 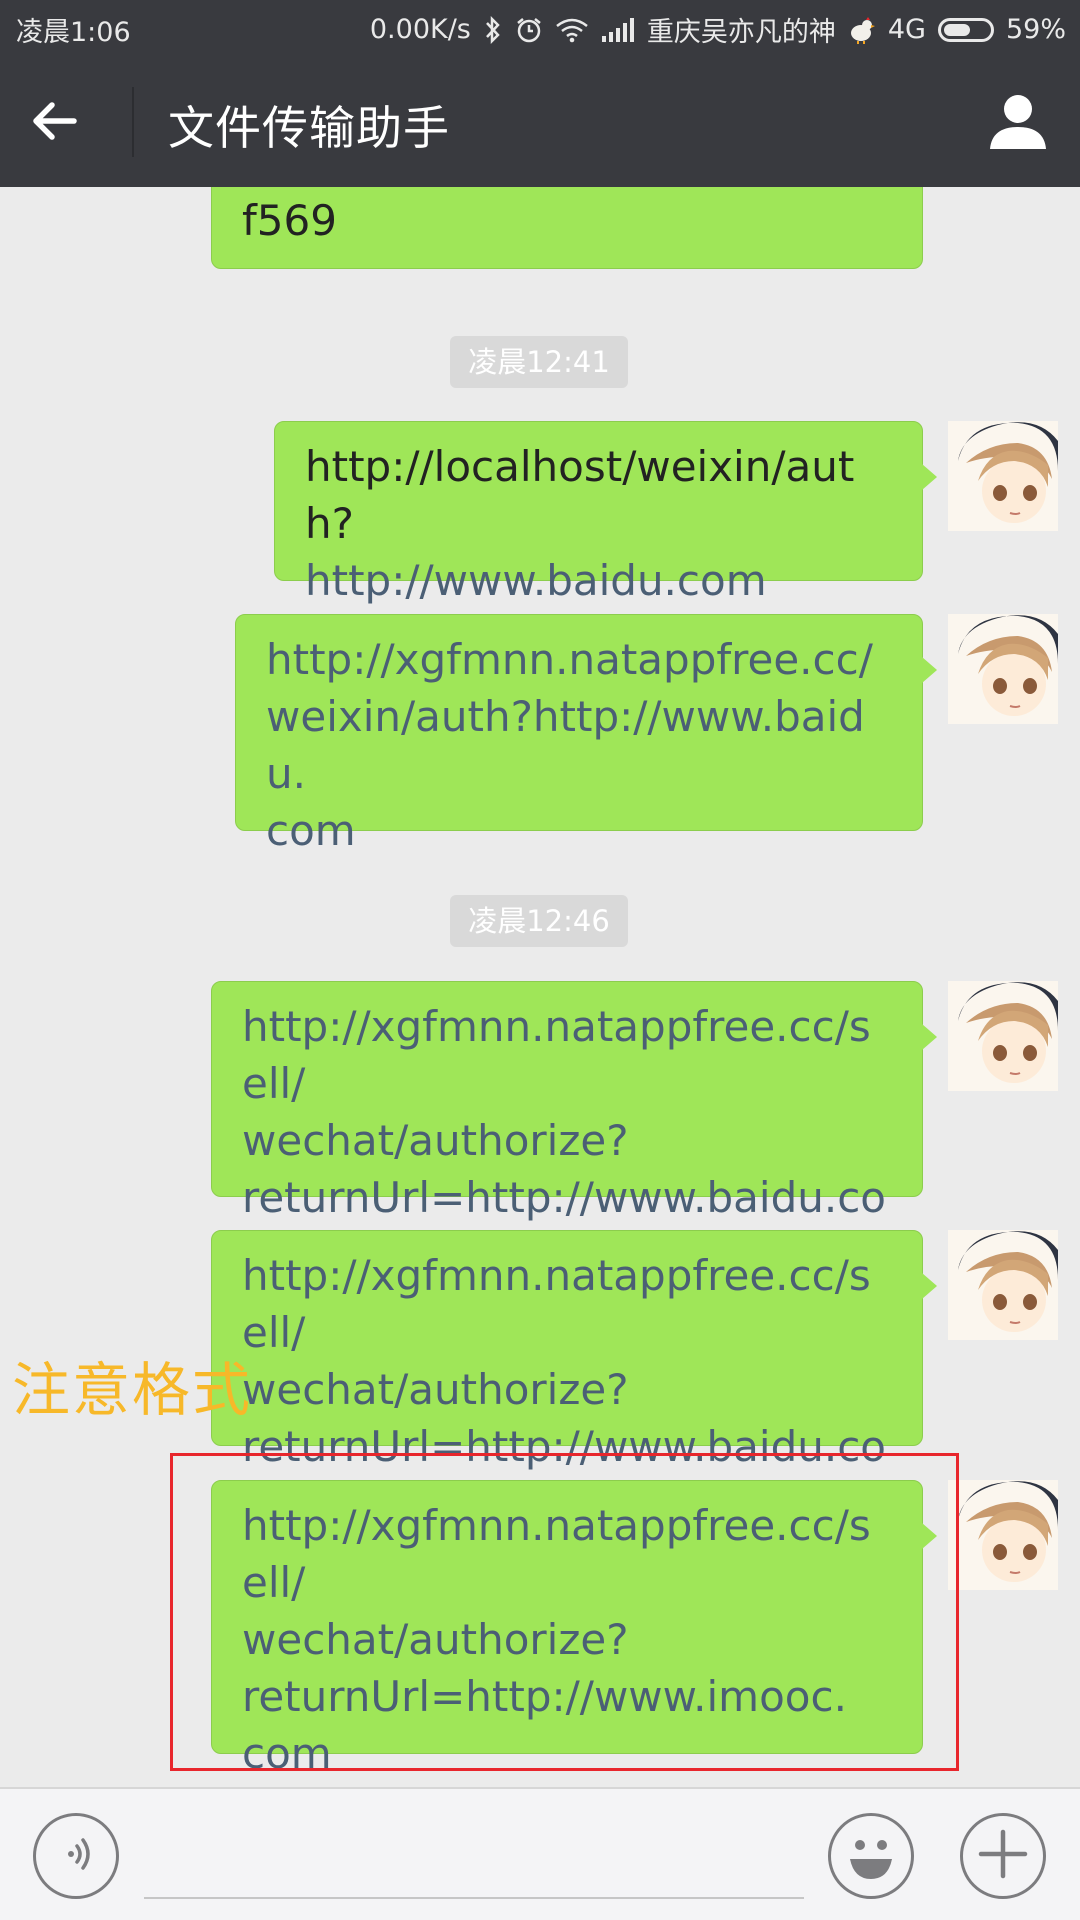 I want to click on battery-icon, so click(x=965, y=29).